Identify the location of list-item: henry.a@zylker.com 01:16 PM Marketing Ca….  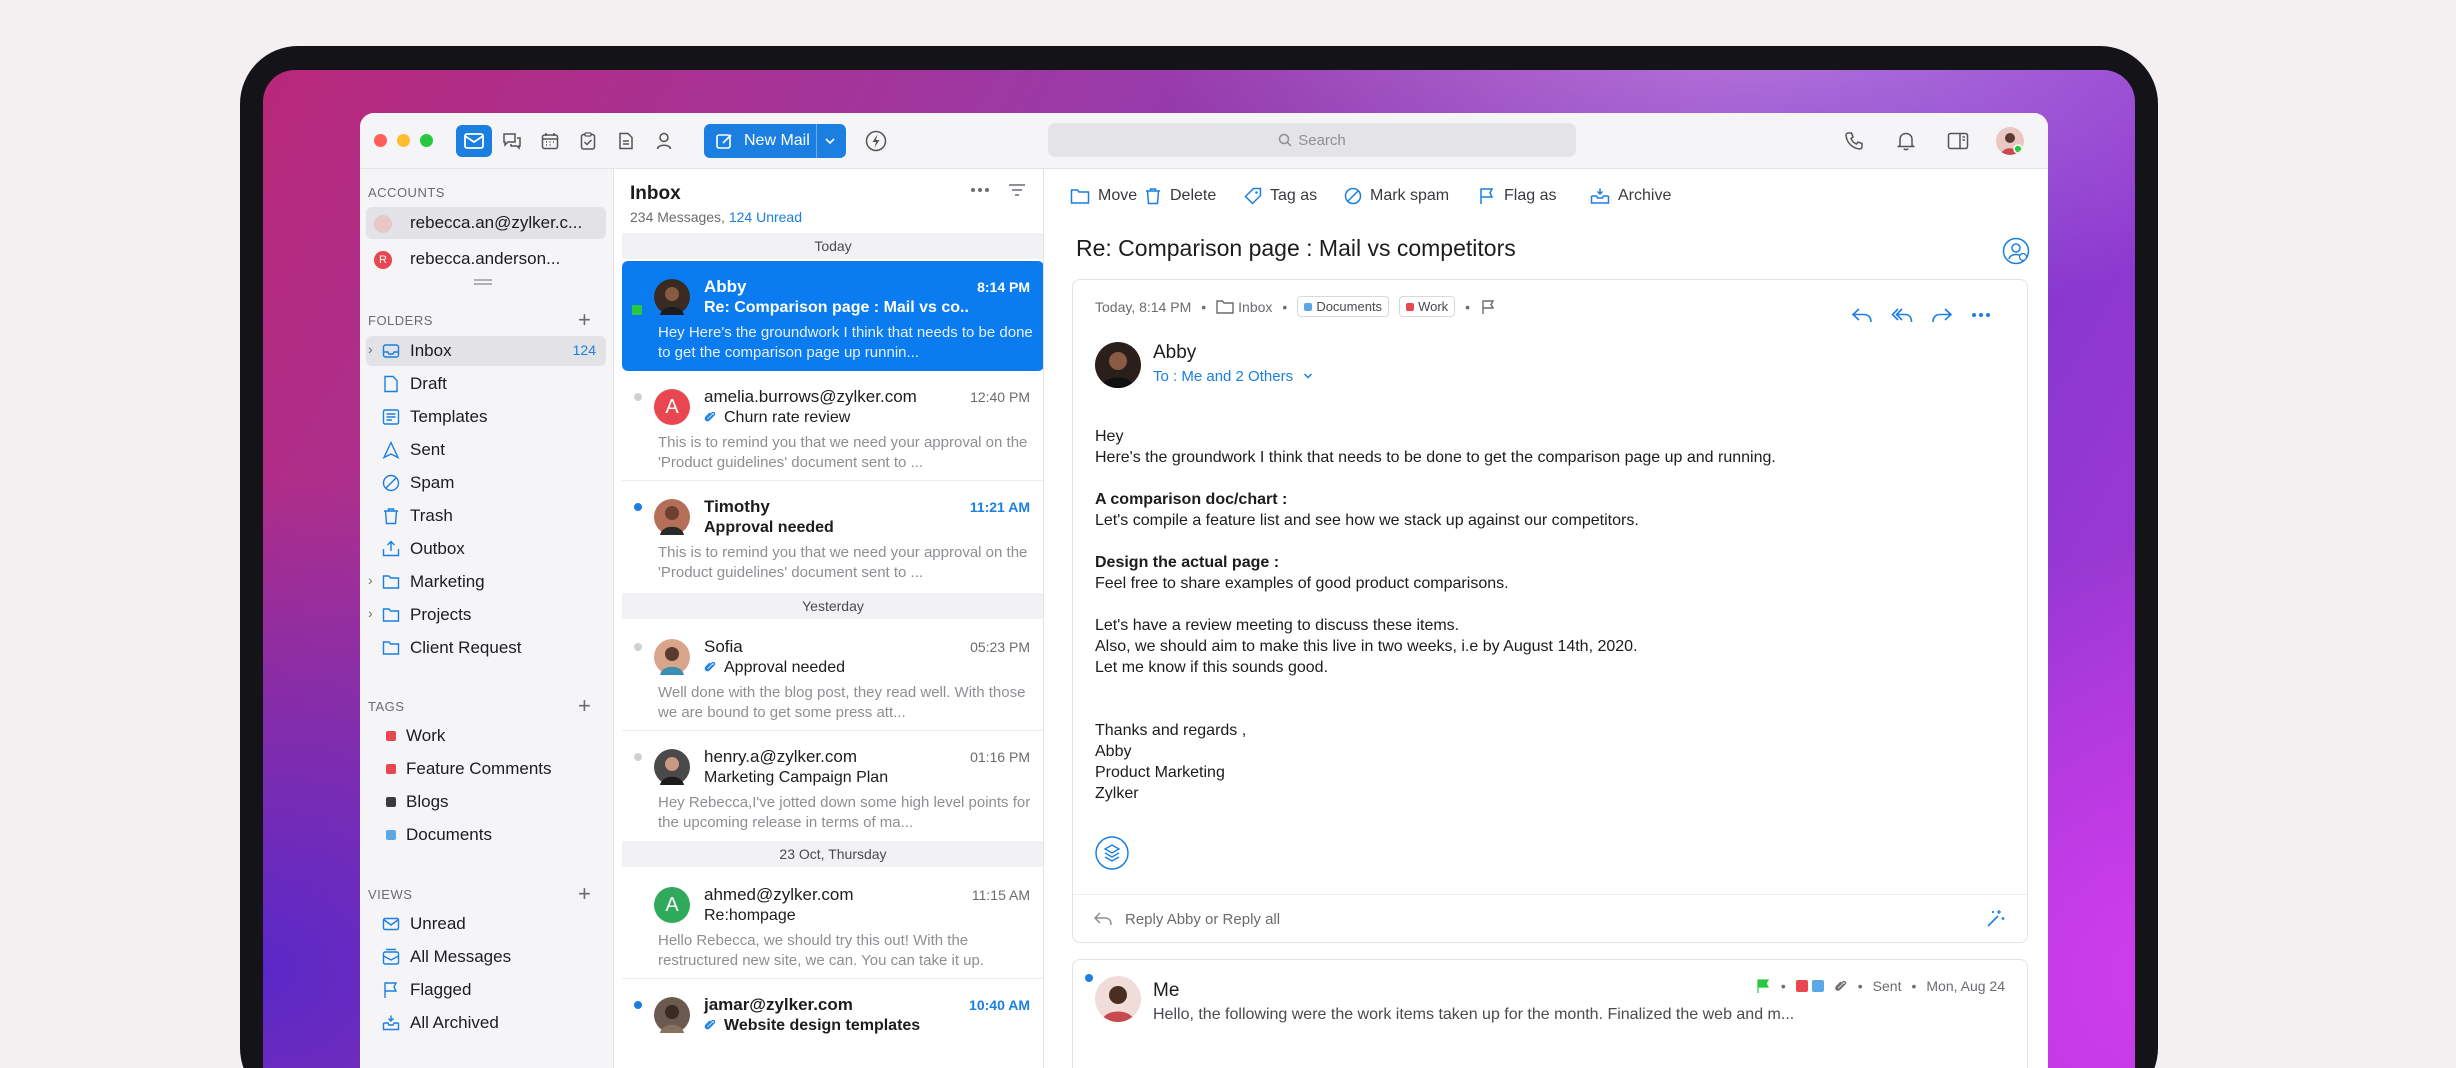
(832, 786).